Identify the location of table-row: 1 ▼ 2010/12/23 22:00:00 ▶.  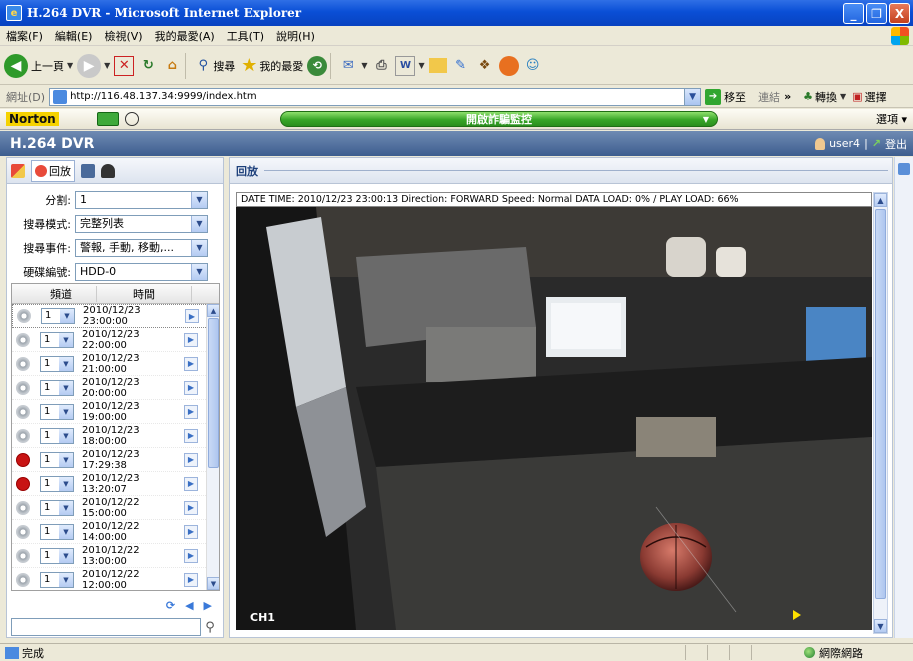
(110, 340).